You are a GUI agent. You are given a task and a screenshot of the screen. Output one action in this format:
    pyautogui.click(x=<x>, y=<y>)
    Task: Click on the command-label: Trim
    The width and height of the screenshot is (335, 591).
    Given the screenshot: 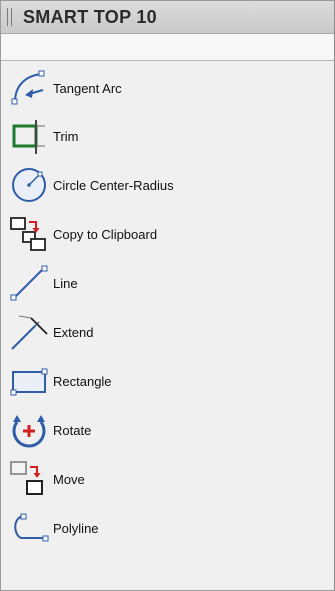 What is the action you would take?
    pyautogui.click(x=66, y=136)
    